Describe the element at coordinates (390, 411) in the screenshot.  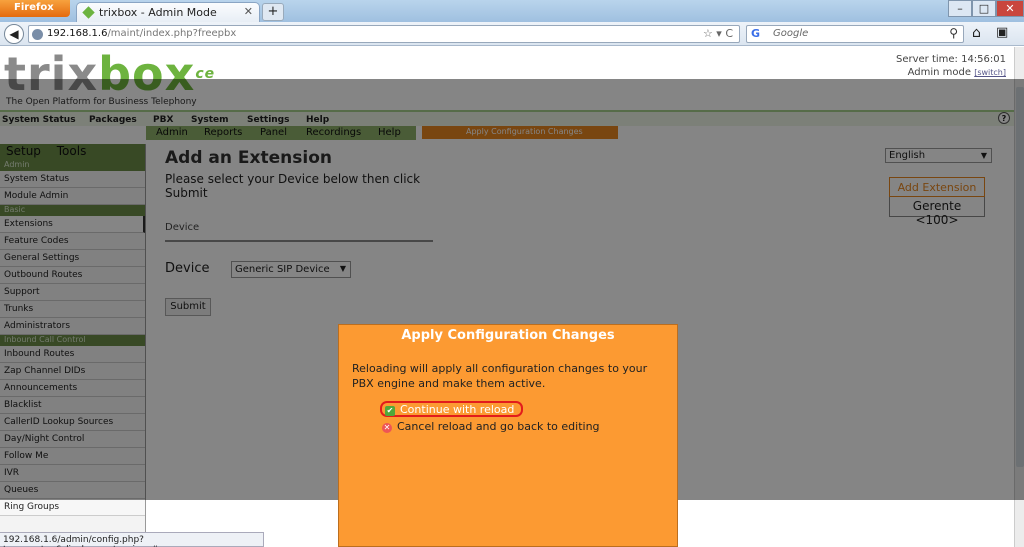
I see `checkmark-icon: ✔` at that location.